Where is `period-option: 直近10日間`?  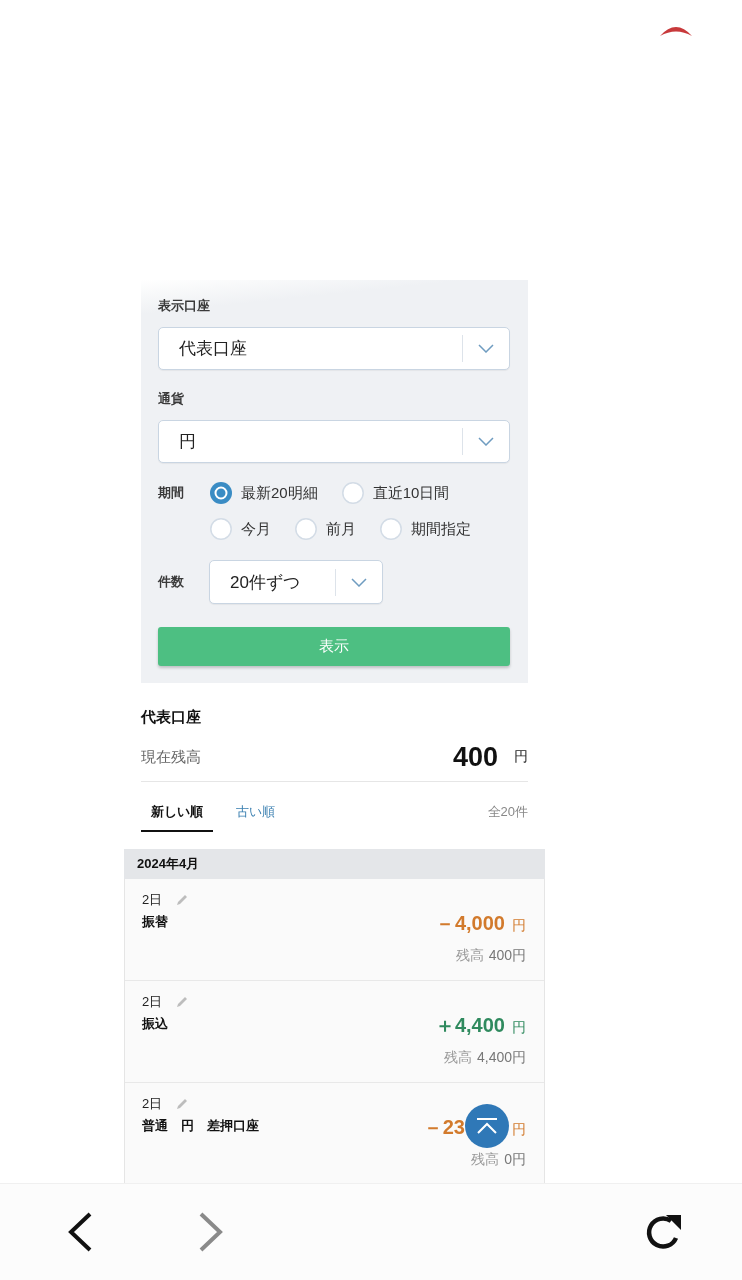 period-option: 直近10日間 is located at coordinates (395, 493).